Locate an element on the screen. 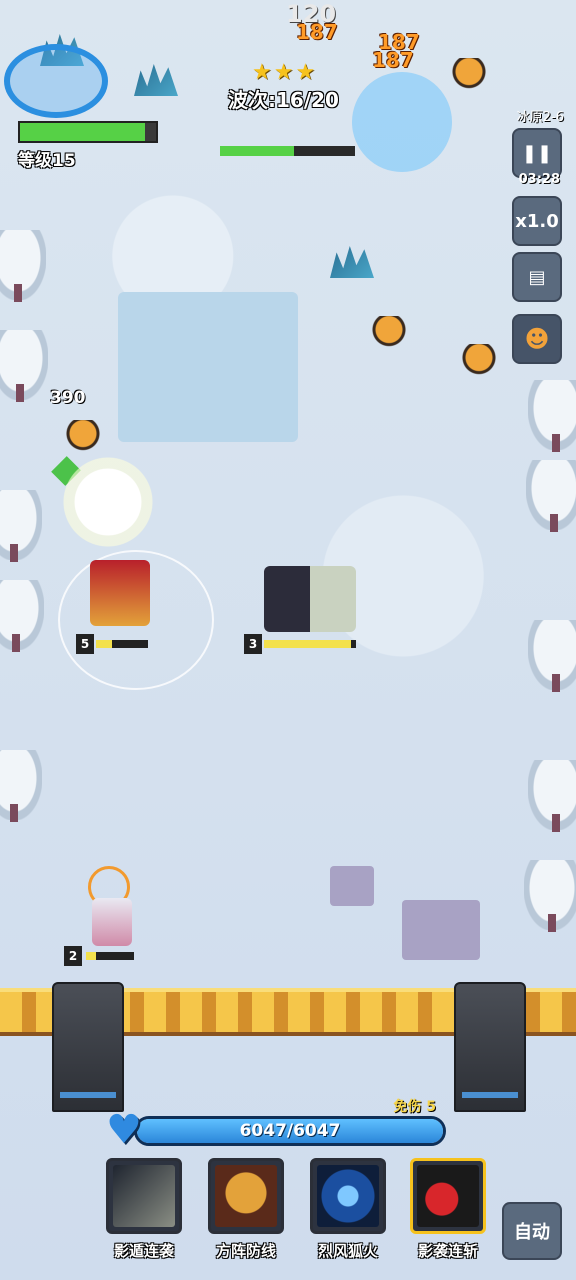 This screenshot has height=1280, width=576. auto-battle-button: 自动 is located at coordinates (532, 1231).